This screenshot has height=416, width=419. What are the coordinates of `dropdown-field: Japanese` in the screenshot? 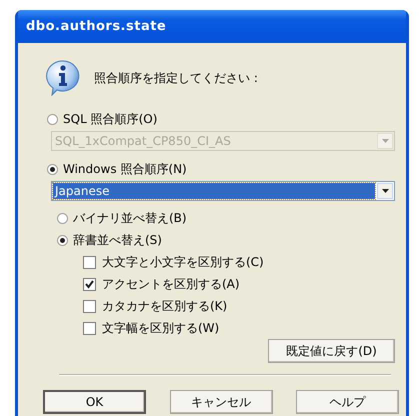 It's located at (223, 191).